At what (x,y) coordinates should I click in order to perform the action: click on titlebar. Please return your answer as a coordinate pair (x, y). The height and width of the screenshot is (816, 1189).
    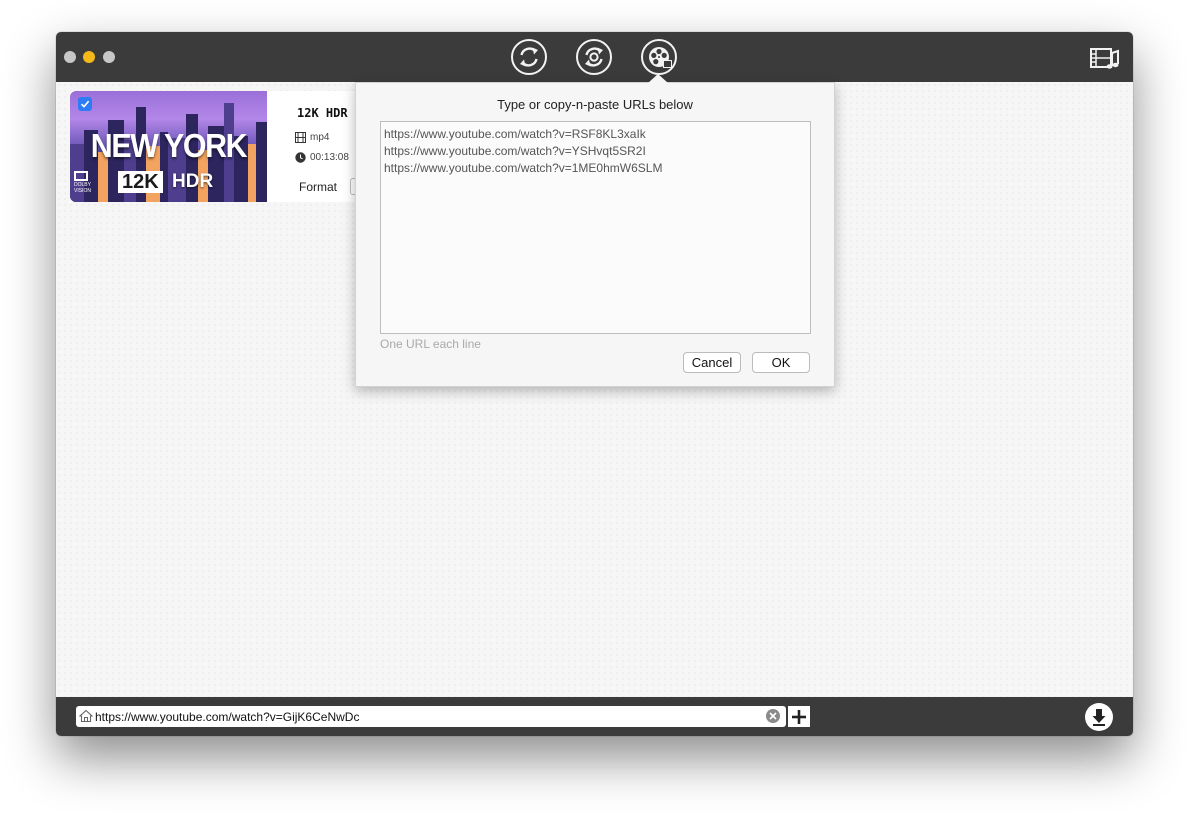
    Looking at the image, I should click on (594, 57).